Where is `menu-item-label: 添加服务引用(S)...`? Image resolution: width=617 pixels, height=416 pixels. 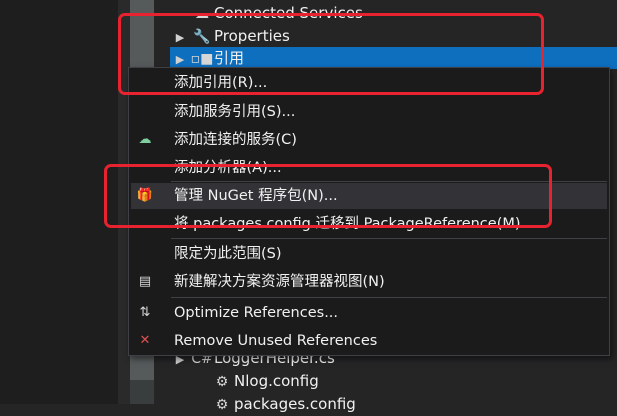
menu-item-label: 添加服务引用(S)... is located at coordinates (235, 112).